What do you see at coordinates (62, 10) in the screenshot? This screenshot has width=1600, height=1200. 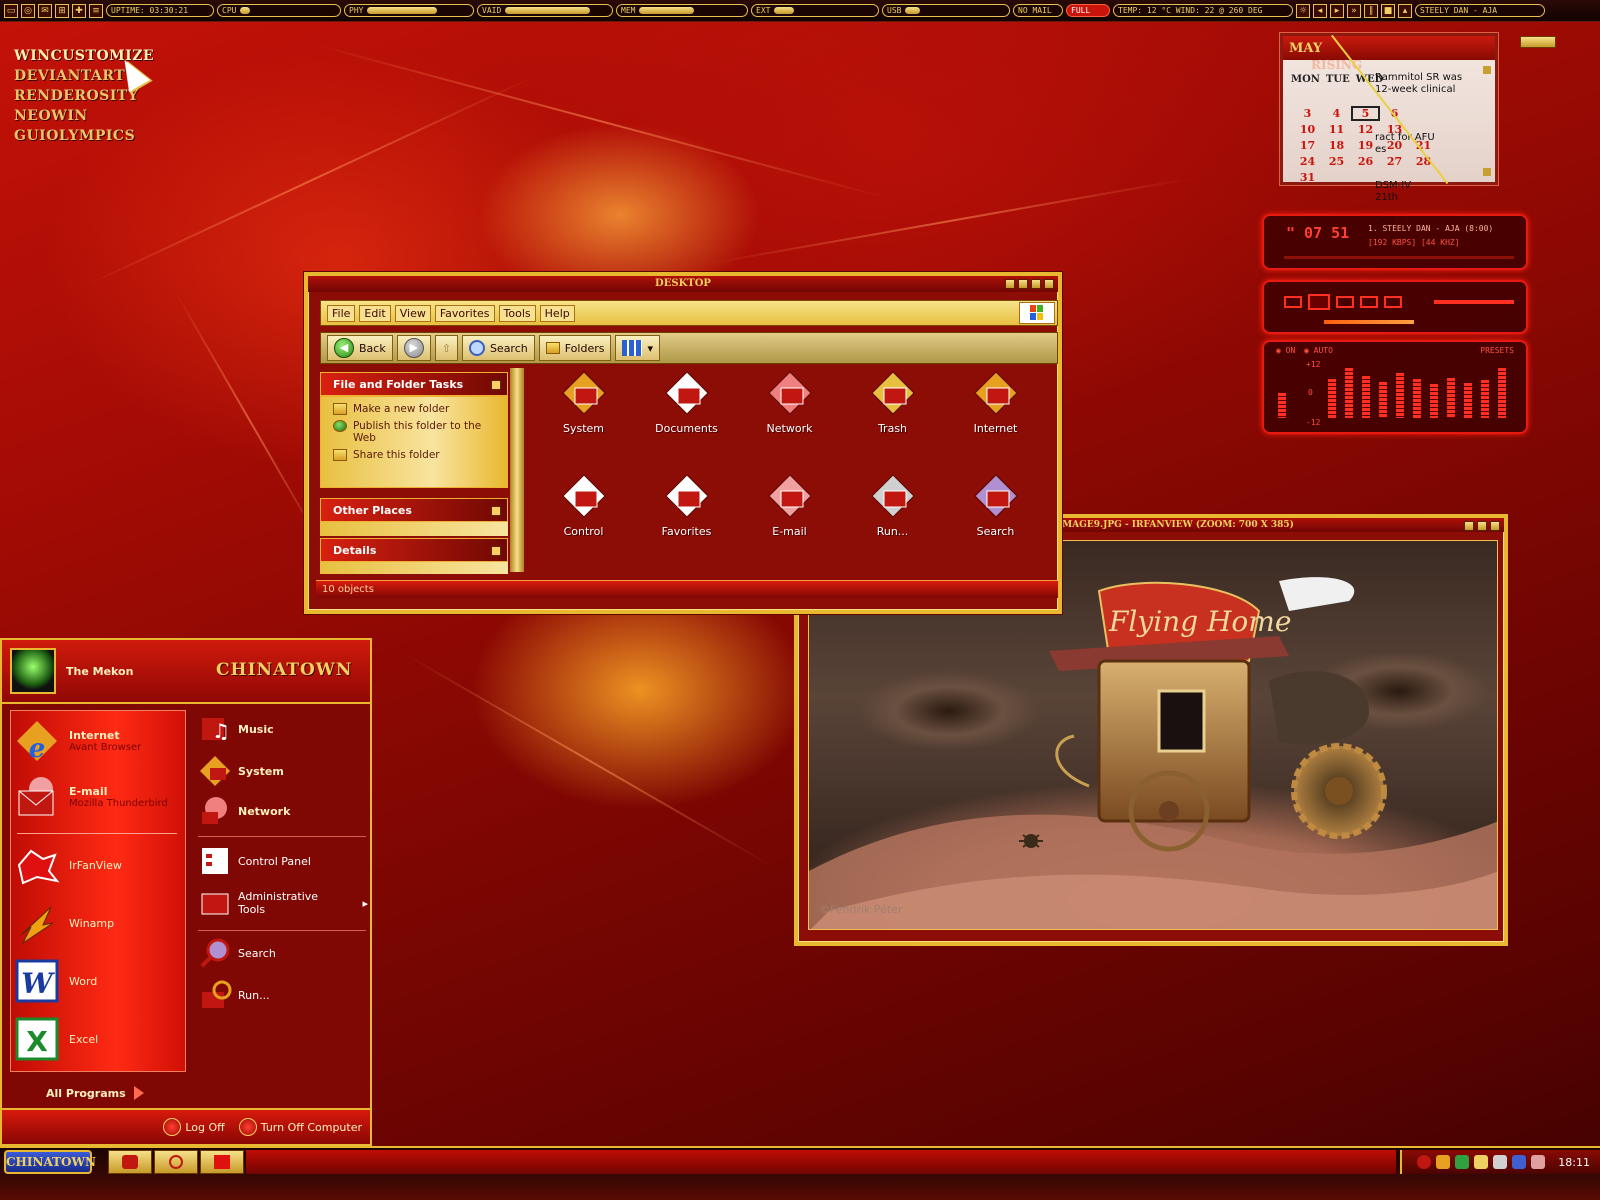 I see `network-icon: ⊞` at bounding box center [62, 10].